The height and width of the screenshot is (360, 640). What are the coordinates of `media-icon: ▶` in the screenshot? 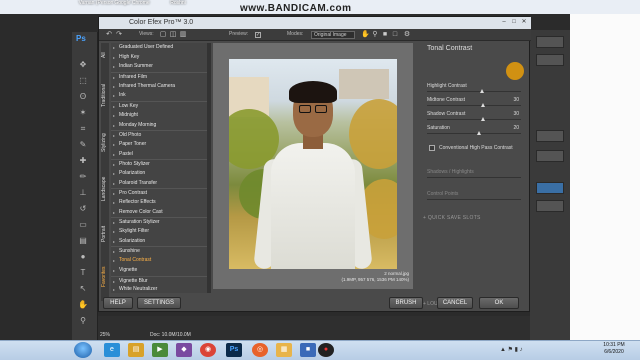 It's located at (160, 350).